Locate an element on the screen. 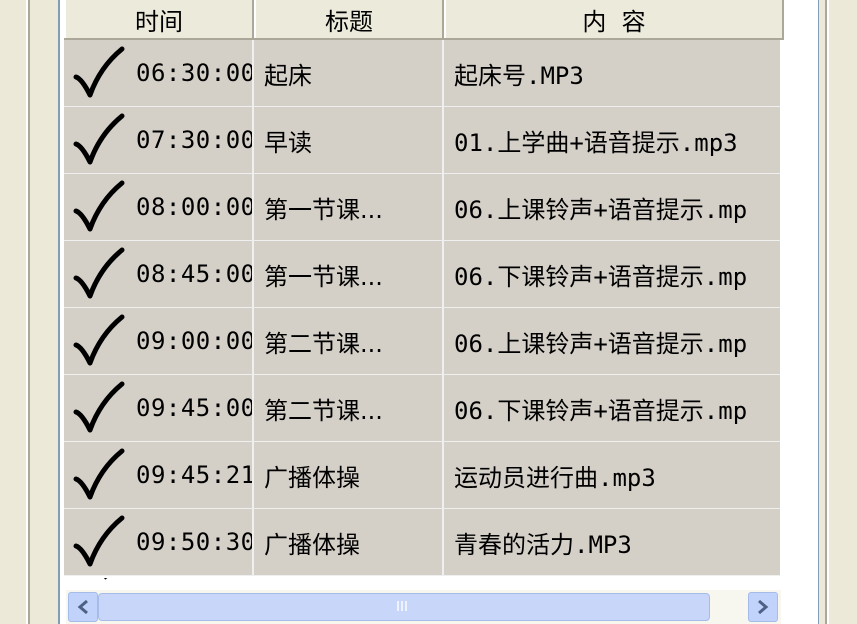 The width and height of the screenshot is (857, 624). time-value: 09:45:21 is located at coordinates (195, 475).